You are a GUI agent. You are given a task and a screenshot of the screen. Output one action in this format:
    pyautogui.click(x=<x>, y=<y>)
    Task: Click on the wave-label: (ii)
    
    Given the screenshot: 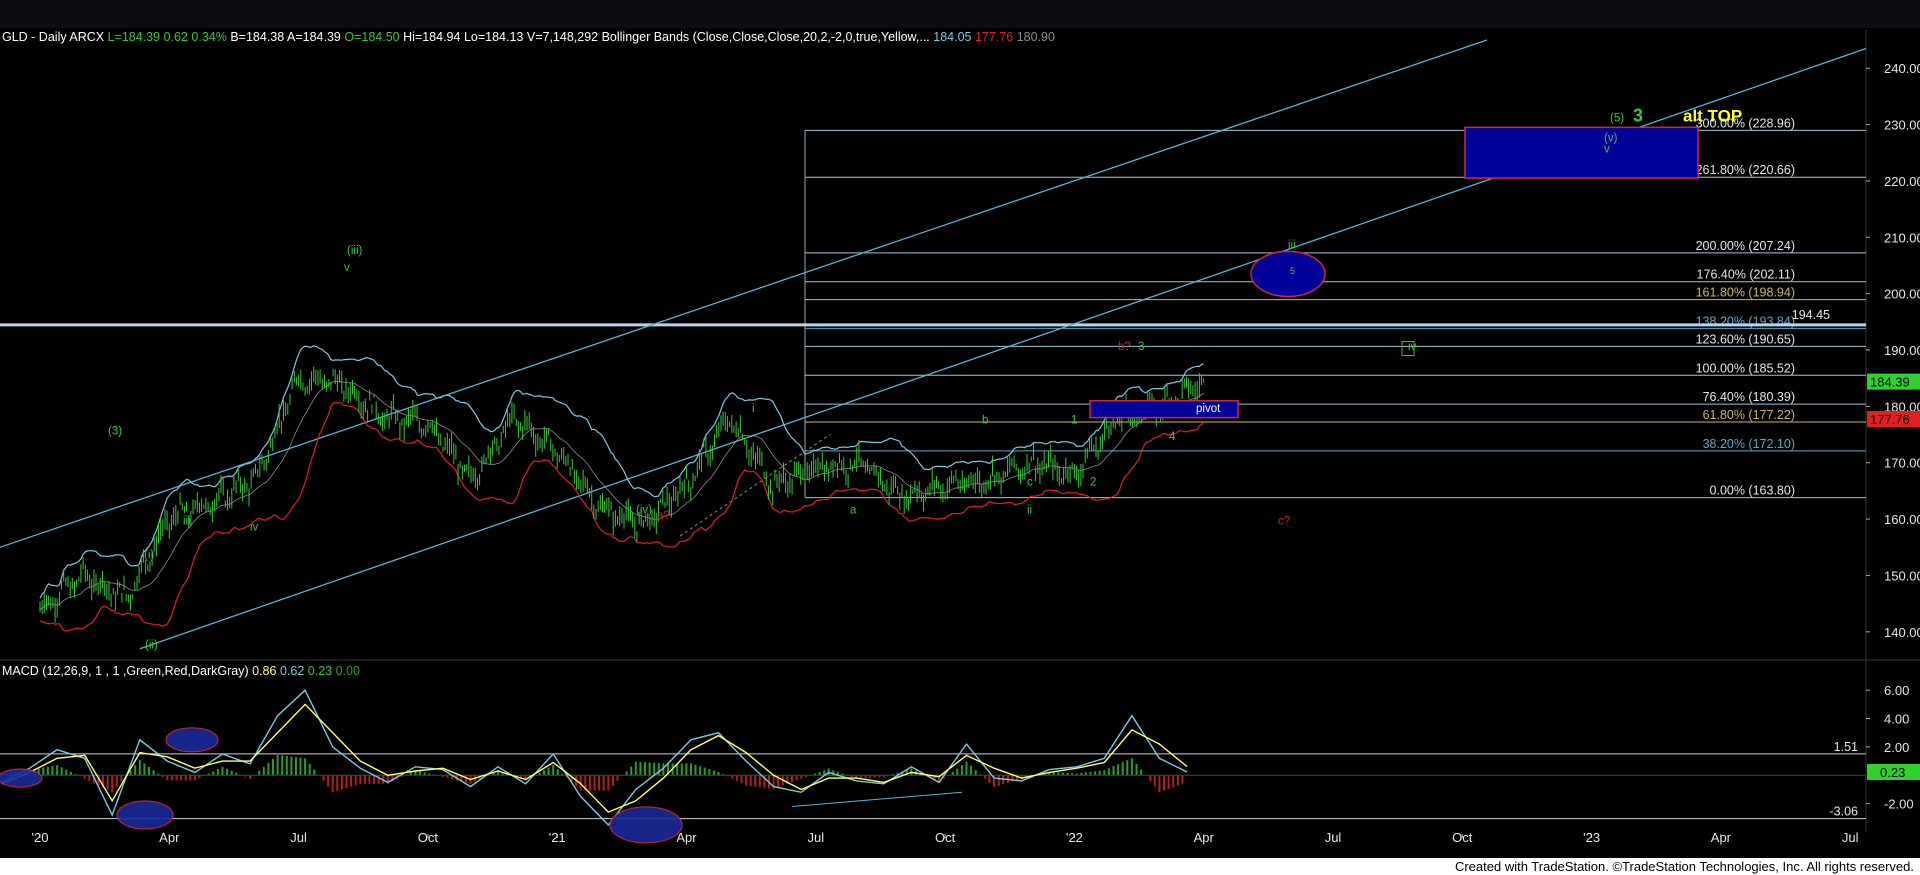 What is the action you would take?
    pyautogui.click(x=151, y=646)
    